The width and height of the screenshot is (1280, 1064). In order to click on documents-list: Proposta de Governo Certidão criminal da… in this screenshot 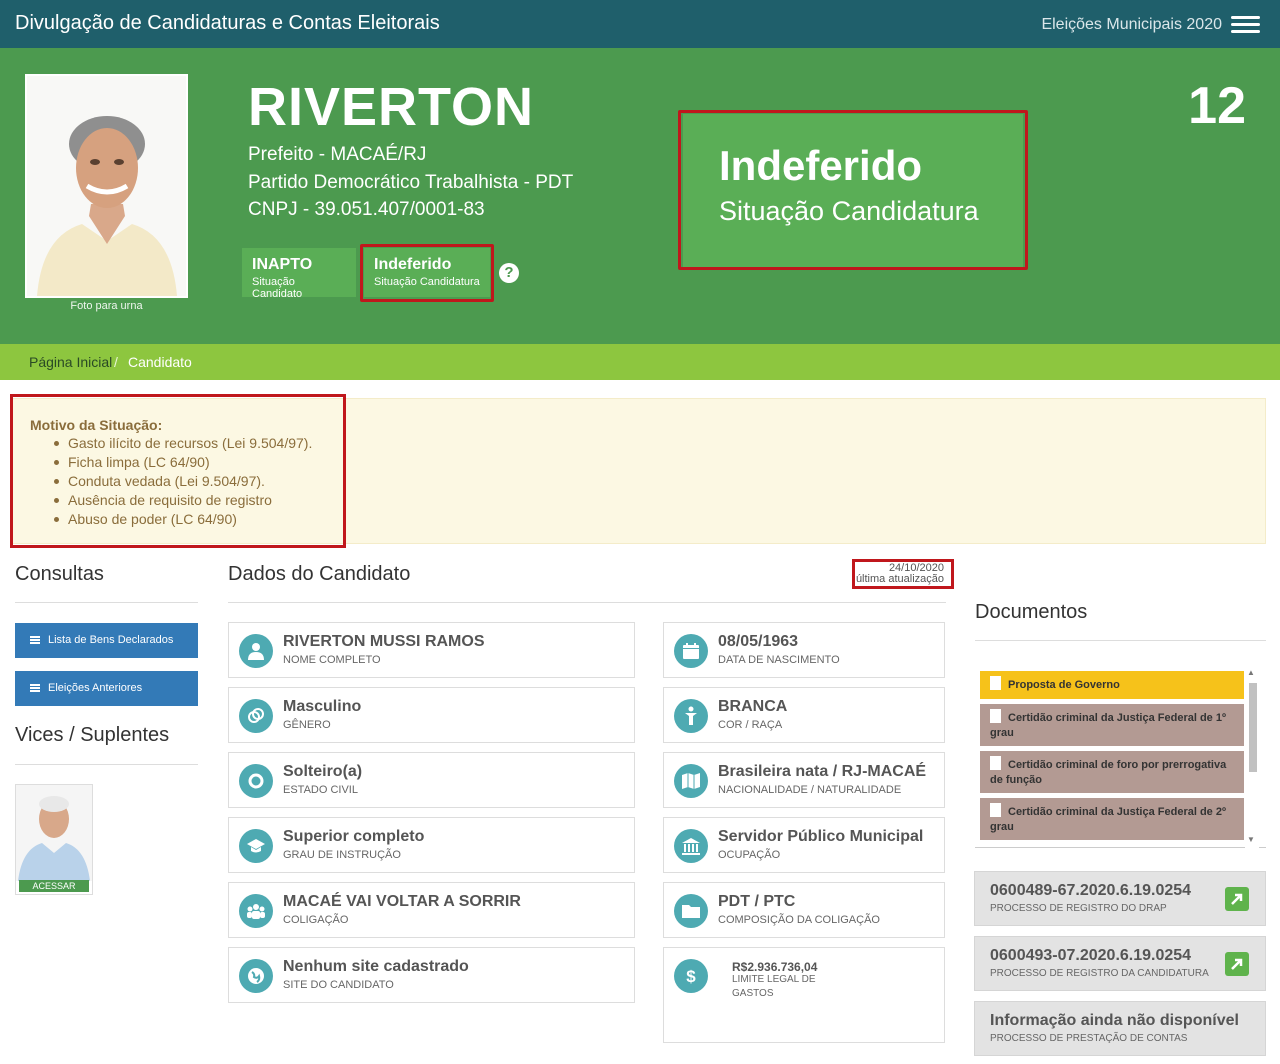, I will do `click(1120, 755)`.